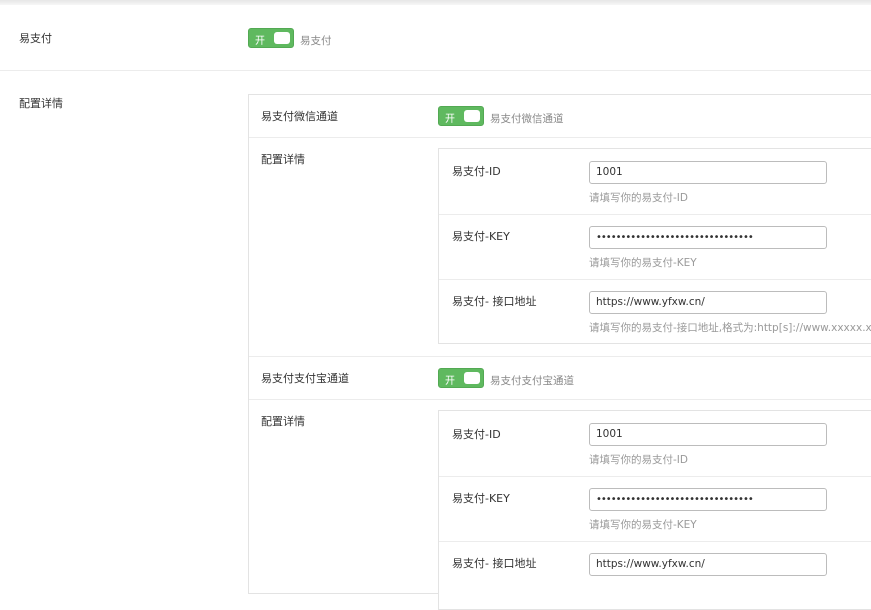 The width and height of the screenshot is (871, 610). I want to click on alipay-key-label: 易支付-KEY, so click(481, 498).